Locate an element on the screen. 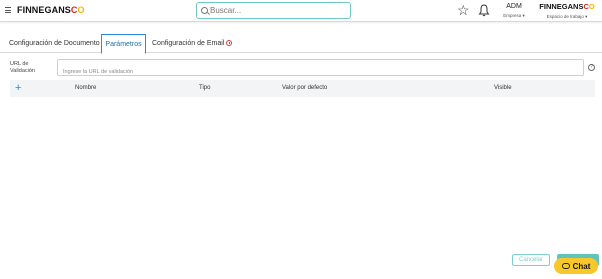  tab-email-config-label: Configuración de Email is located at coordinates (188, 43).